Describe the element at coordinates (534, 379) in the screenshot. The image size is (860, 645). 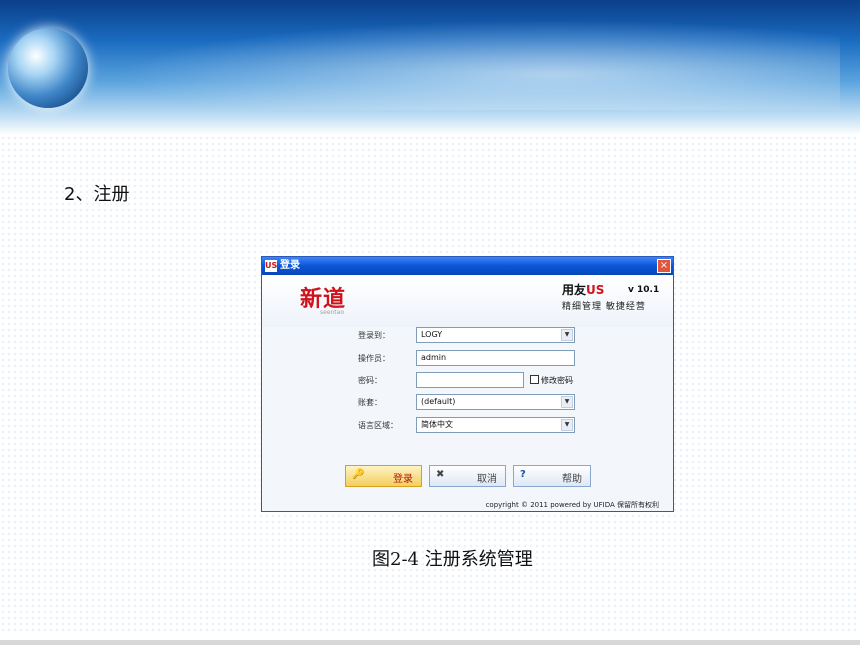
I see `change-password-checkbox` at that location.